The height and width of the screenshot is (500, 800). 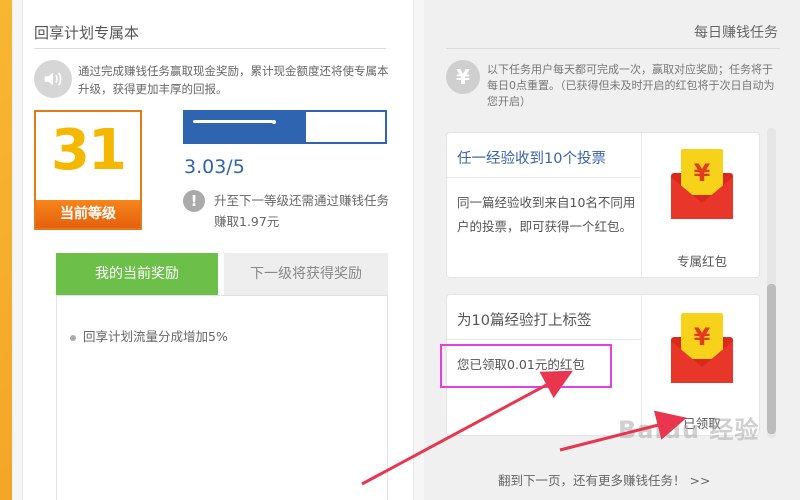 What do you see at coordinates (526, 366) in the screenshot?
I see `annotation-highlight-box` at bounding box center [526, 366].